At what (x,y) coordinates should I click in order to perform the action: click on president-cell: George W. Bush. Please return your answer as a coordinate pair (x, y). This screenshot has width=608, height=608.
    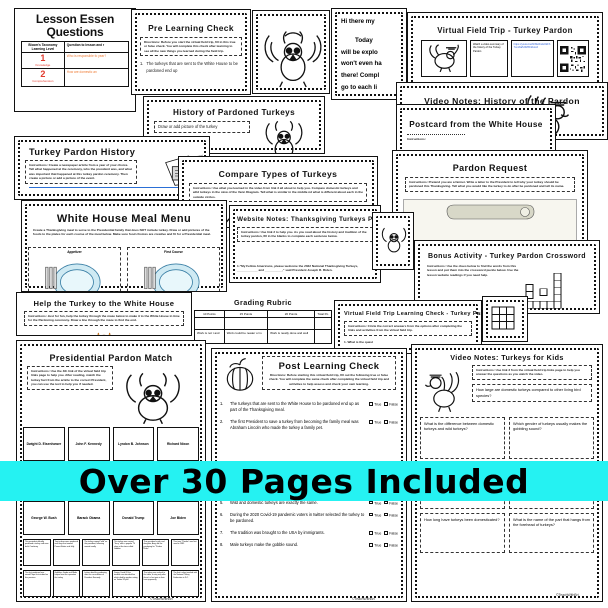
    Looking at the image, I should click on (44, 518).